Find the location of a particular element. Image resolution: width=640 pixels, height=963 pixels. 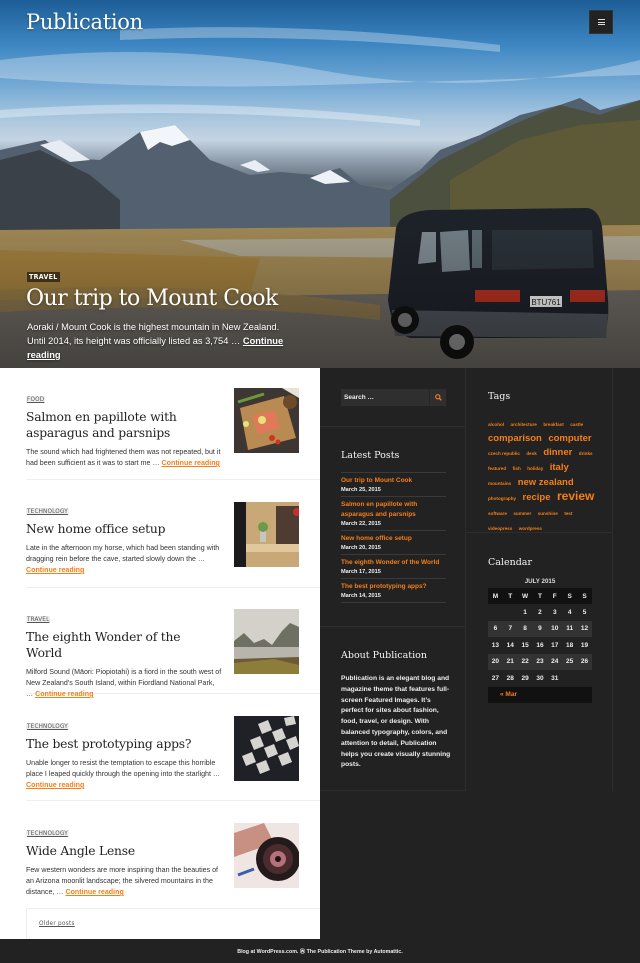

hero-title: Our trip to Mount Cook is located at coordinates (152, 298).